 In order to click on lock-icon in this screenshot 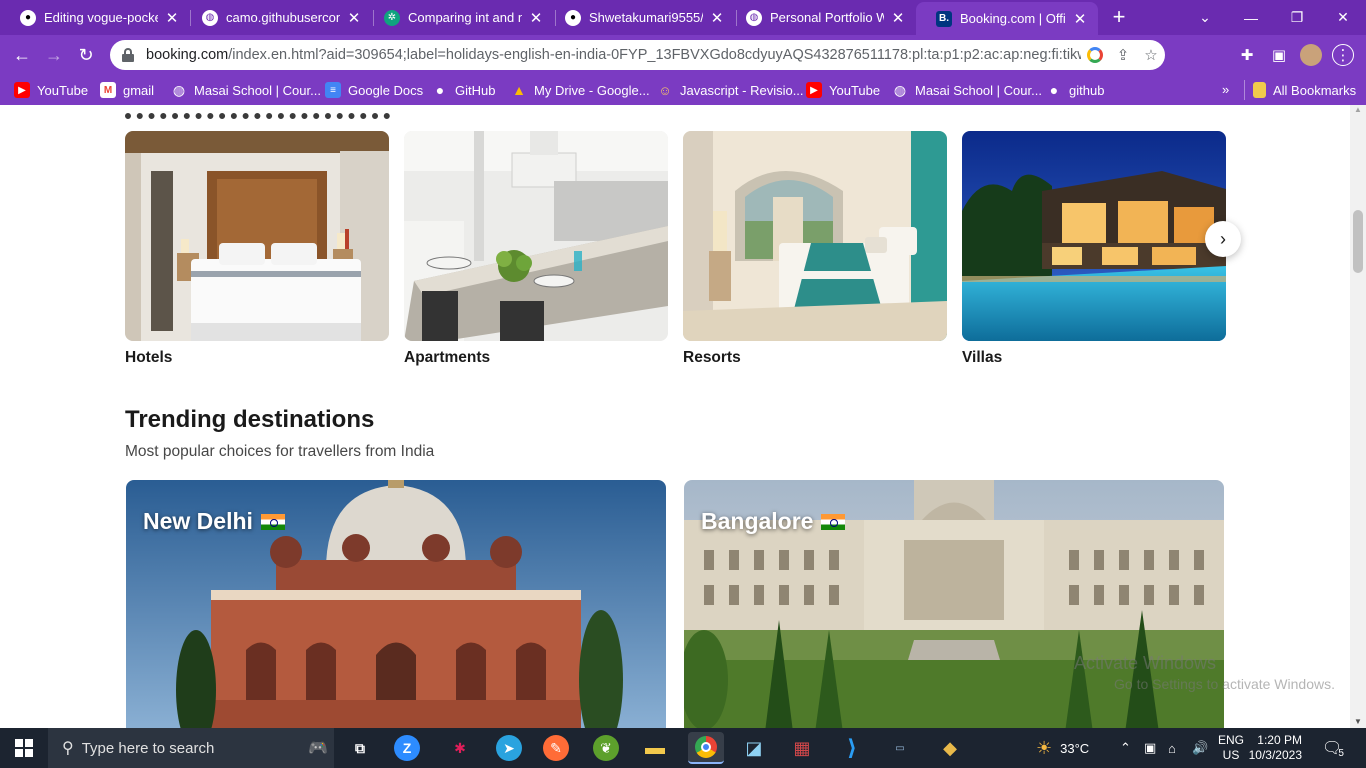, I will do `click(128, 55)`.